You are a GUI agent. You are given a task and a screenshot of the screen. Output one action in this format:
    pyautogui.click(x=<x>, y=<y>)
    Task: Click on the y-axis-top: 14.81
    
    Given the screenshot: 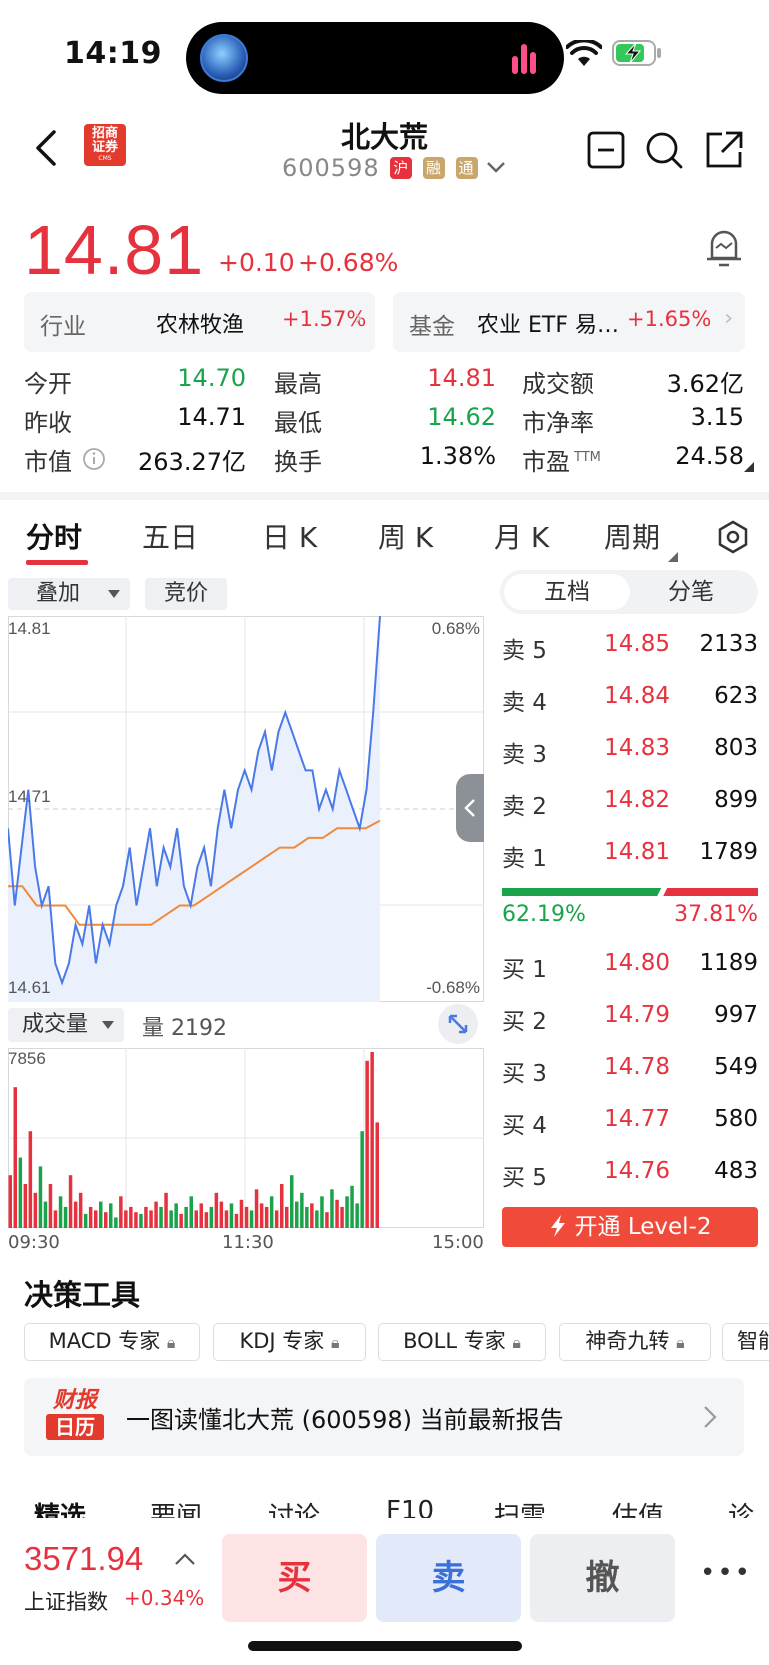 What is the action you would take?
    pyautogui.click(x=29, y=628)
    